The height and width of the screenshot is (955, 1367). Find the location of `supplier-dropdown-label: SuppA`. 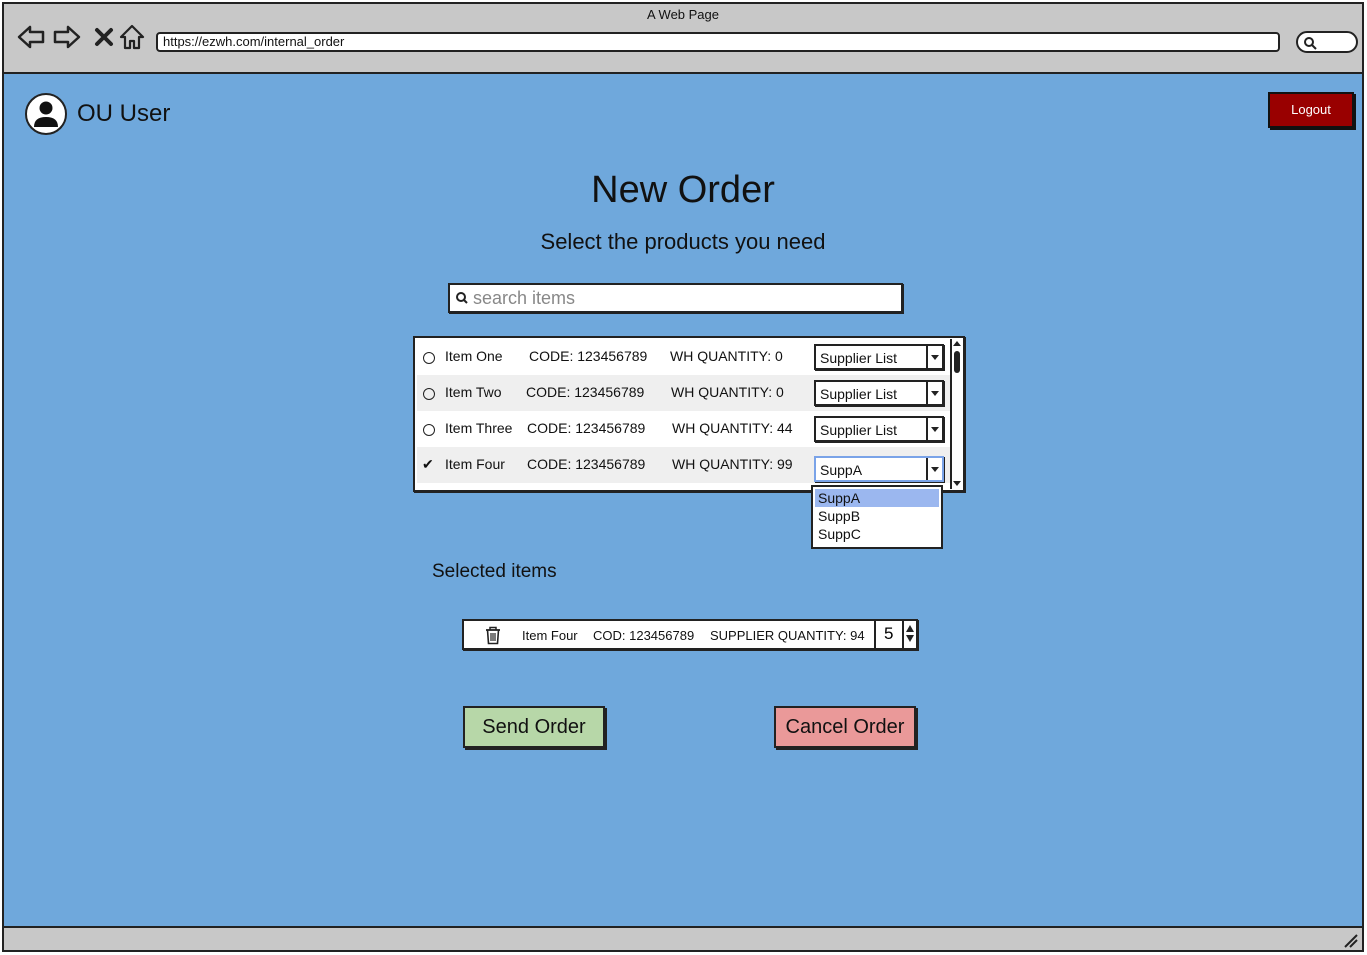

supplier-dropdown-label: SuppA is located at coordinates (841, 470).